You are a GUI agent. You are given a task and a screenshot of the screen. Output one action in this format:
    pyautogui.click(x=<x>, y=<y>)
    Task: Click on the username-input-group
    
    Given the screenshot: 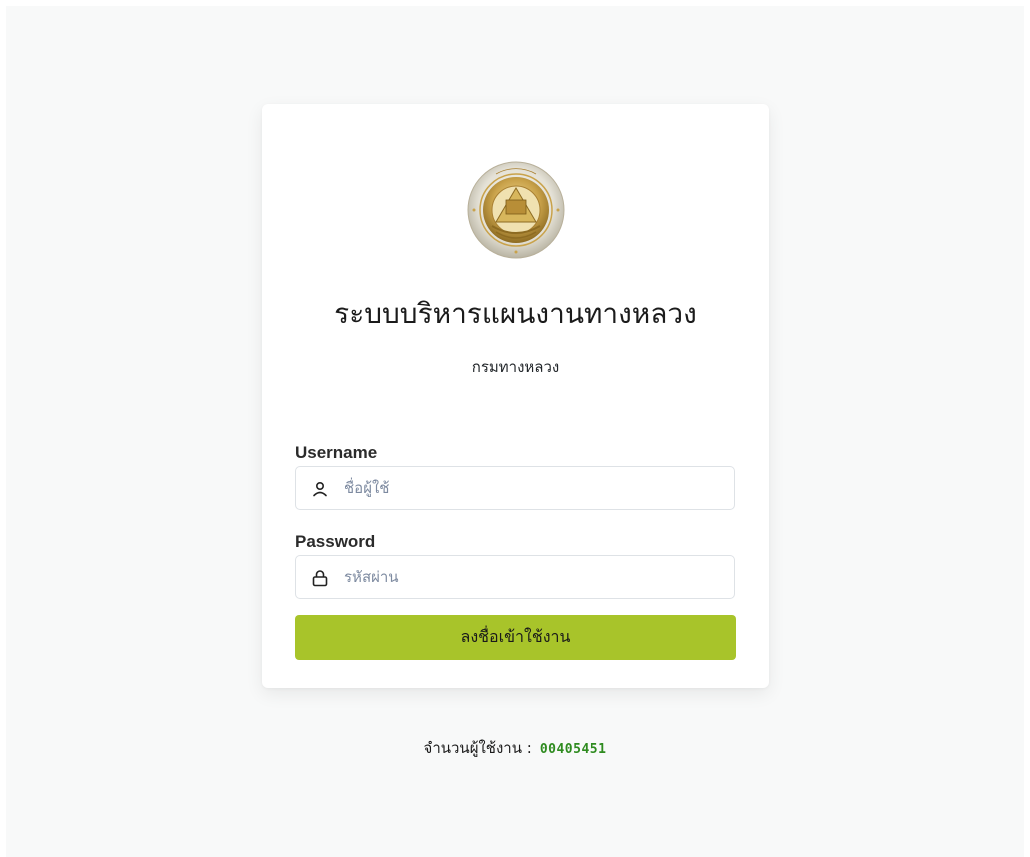 What is the action you would take?
    pyautogui.click(x=515, y=488)
    